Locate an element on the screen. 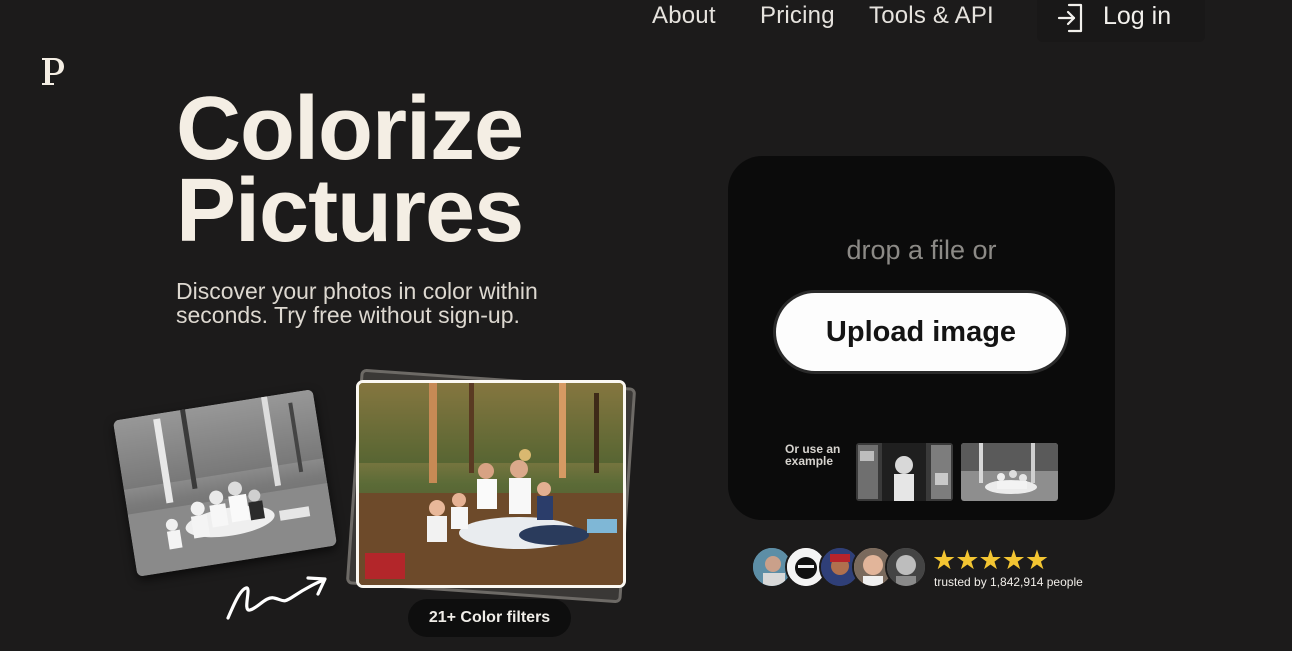  nav-tools-link: Tools & API is located at coordinates (931, 16).